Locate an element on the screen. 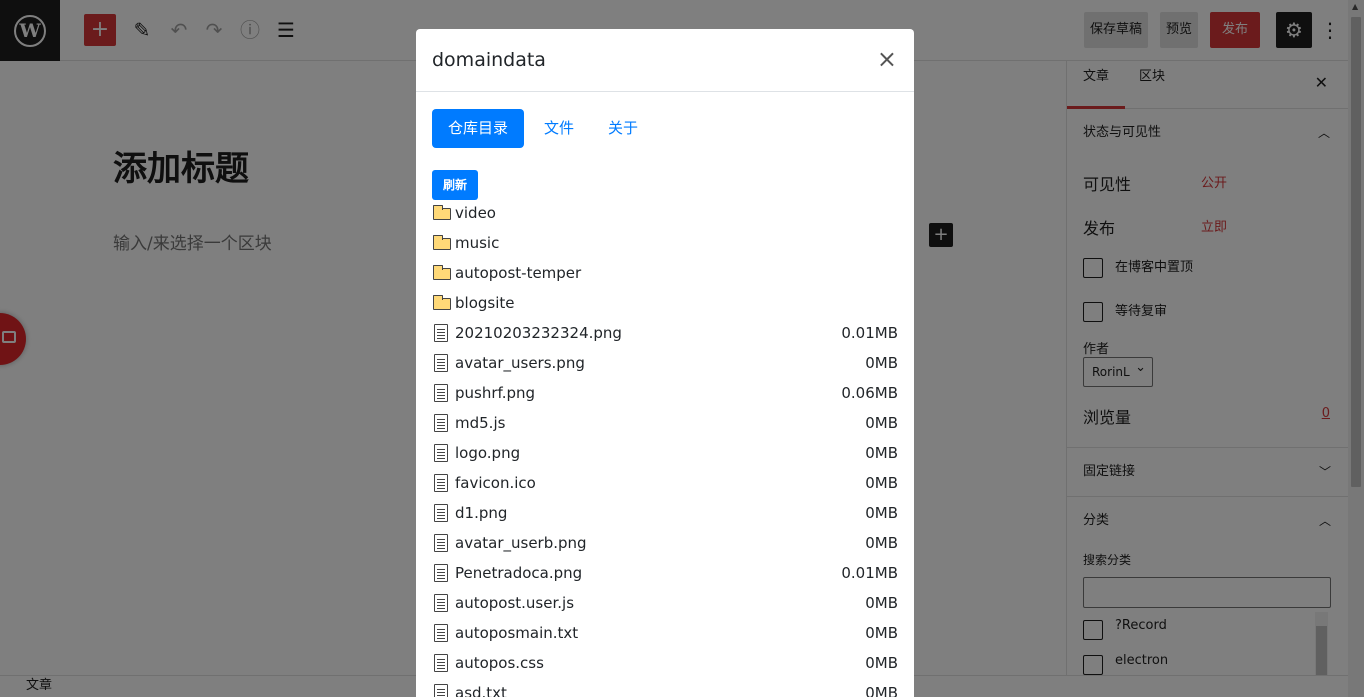  file-row: autopos.css 0MB is located at coordinates (665, 663).